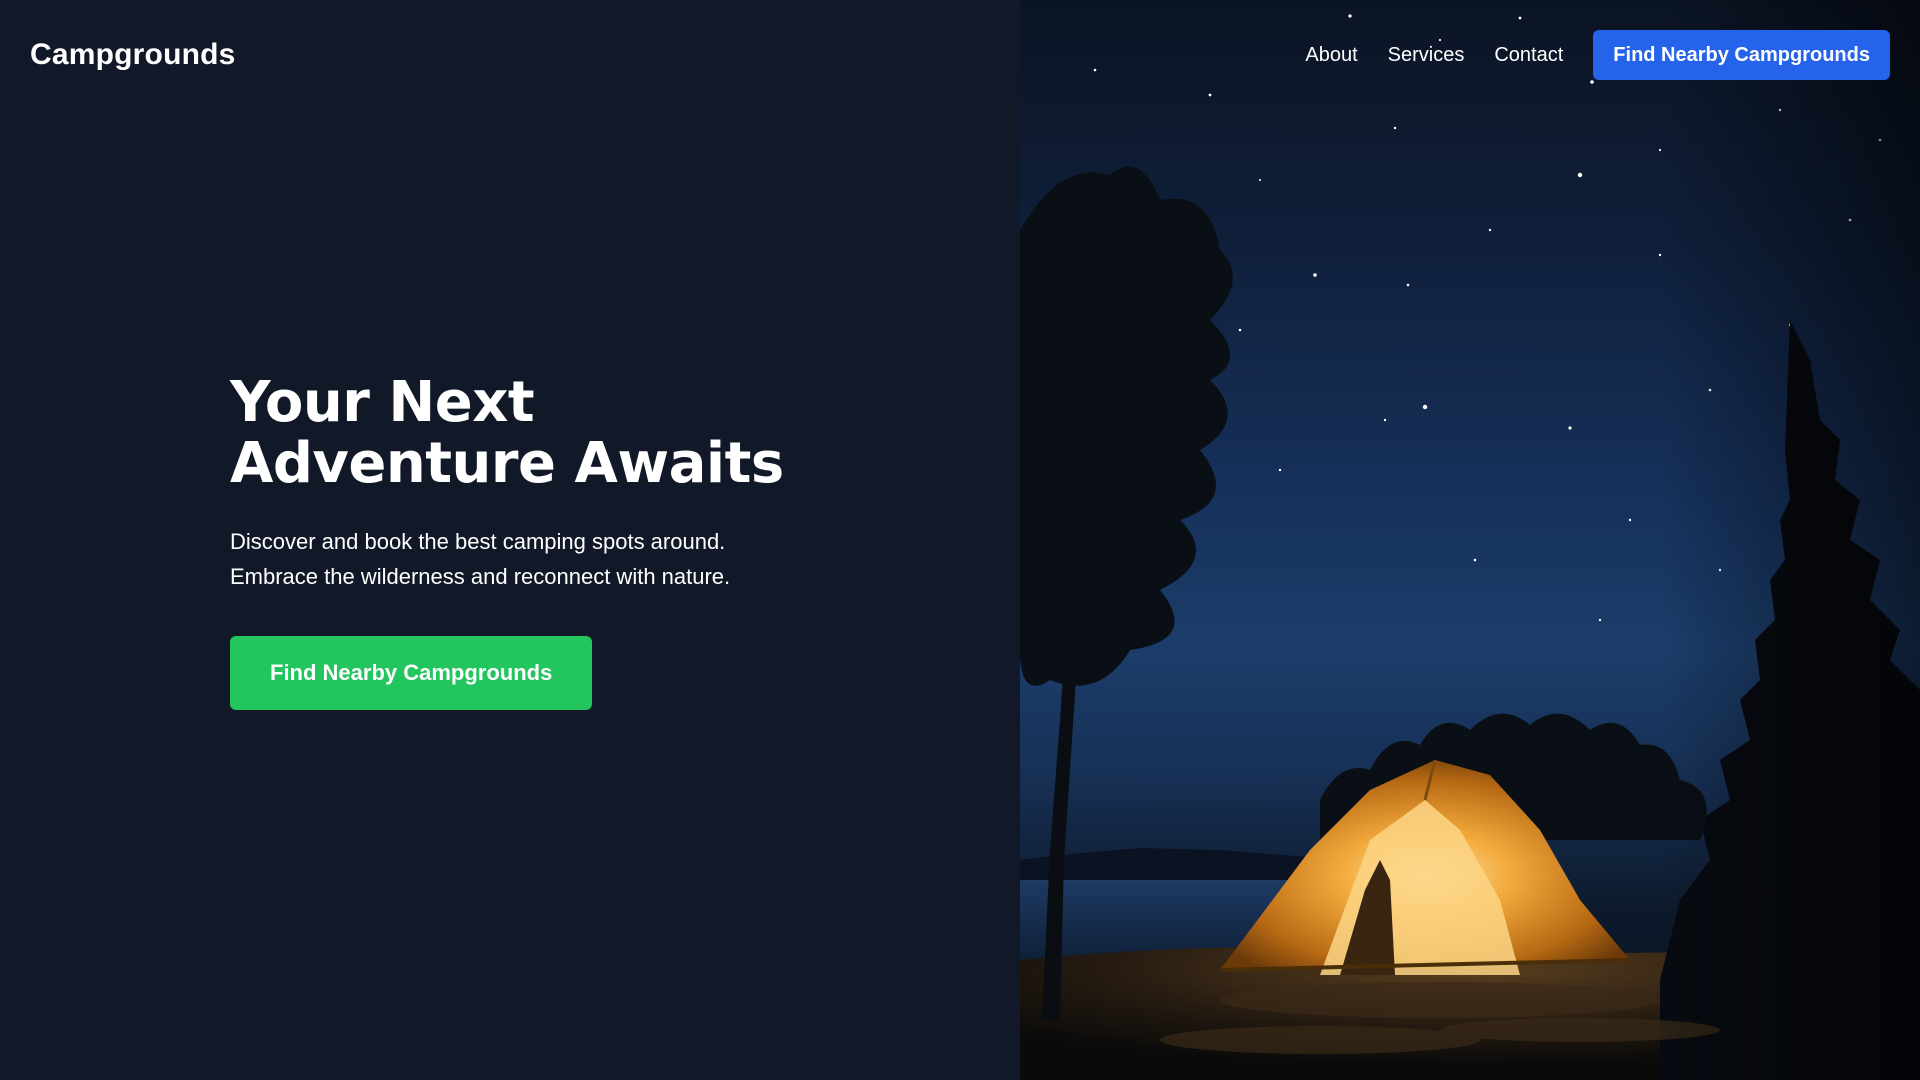  Describe the element at coordinates (1528, 55) in the screenshot. I see `nav-link-contact: Contact` at that location.